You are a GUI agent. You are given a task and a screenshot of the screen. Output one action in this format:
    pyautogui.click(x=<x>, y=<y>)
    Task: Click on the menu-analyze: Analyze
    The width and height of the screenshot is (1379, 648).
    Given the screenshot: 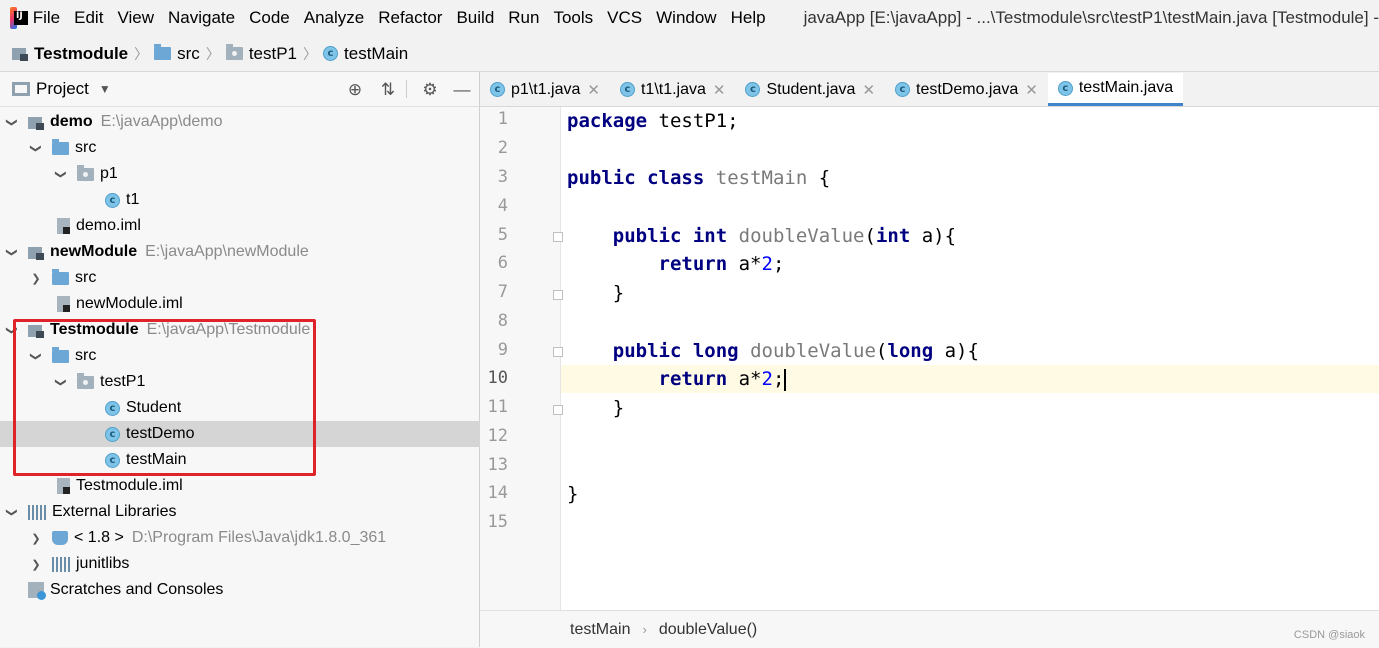 What is the action you would take?
    pyautogui.click(x=334, y=18)
    